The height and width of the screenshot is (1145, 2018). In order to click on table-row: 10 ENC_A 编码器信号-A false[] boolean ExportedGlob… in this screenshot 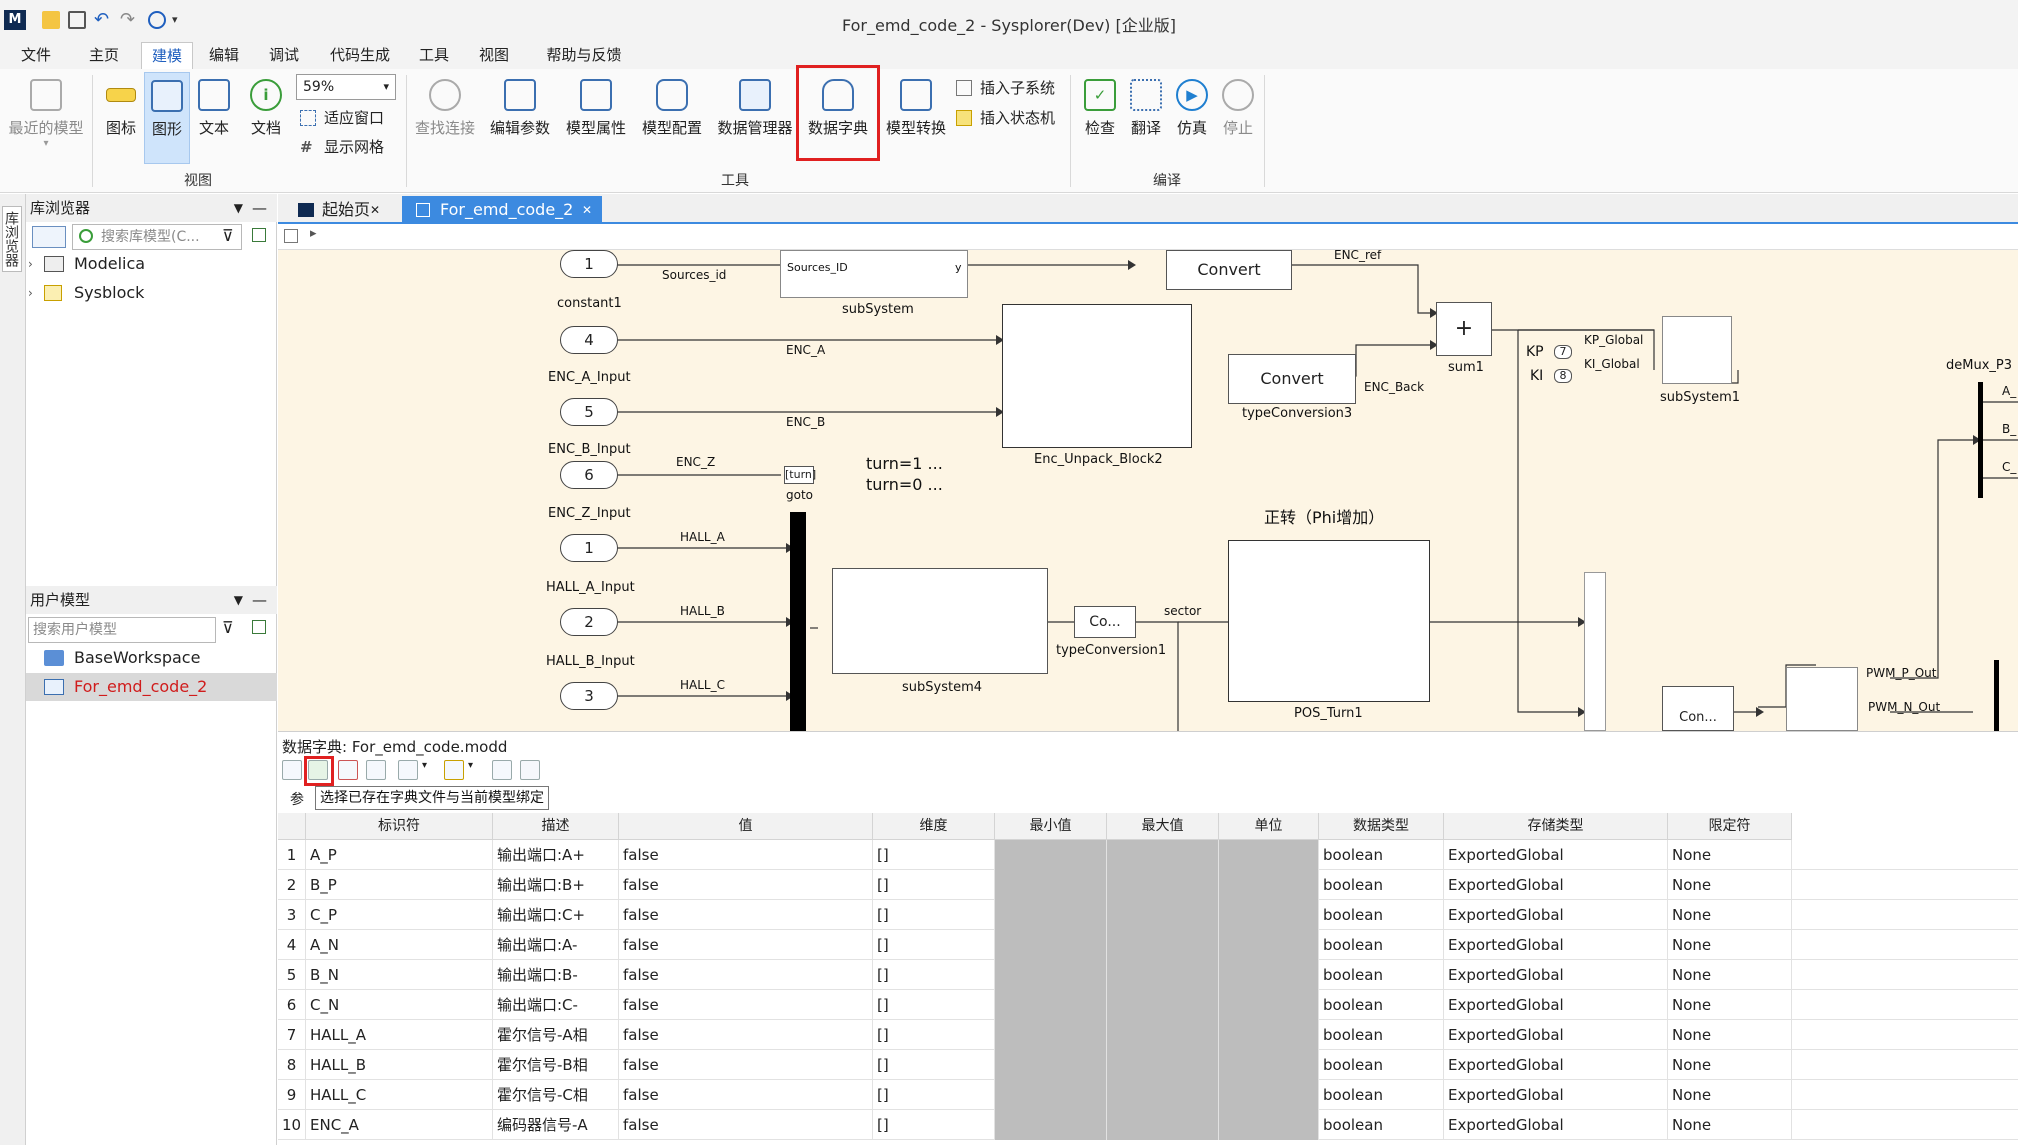, I will do `click(1148, 1125)`.